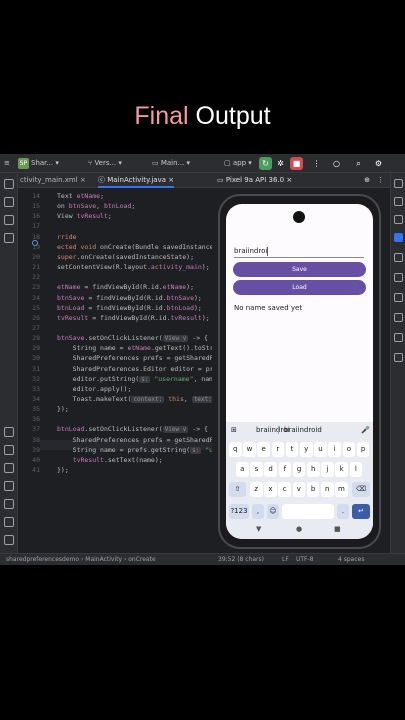 The height and width of the screenshot is (720, 405). Describe the element at coordinates (284, 489) in the screenshot. I see `key-c: c` at that location.